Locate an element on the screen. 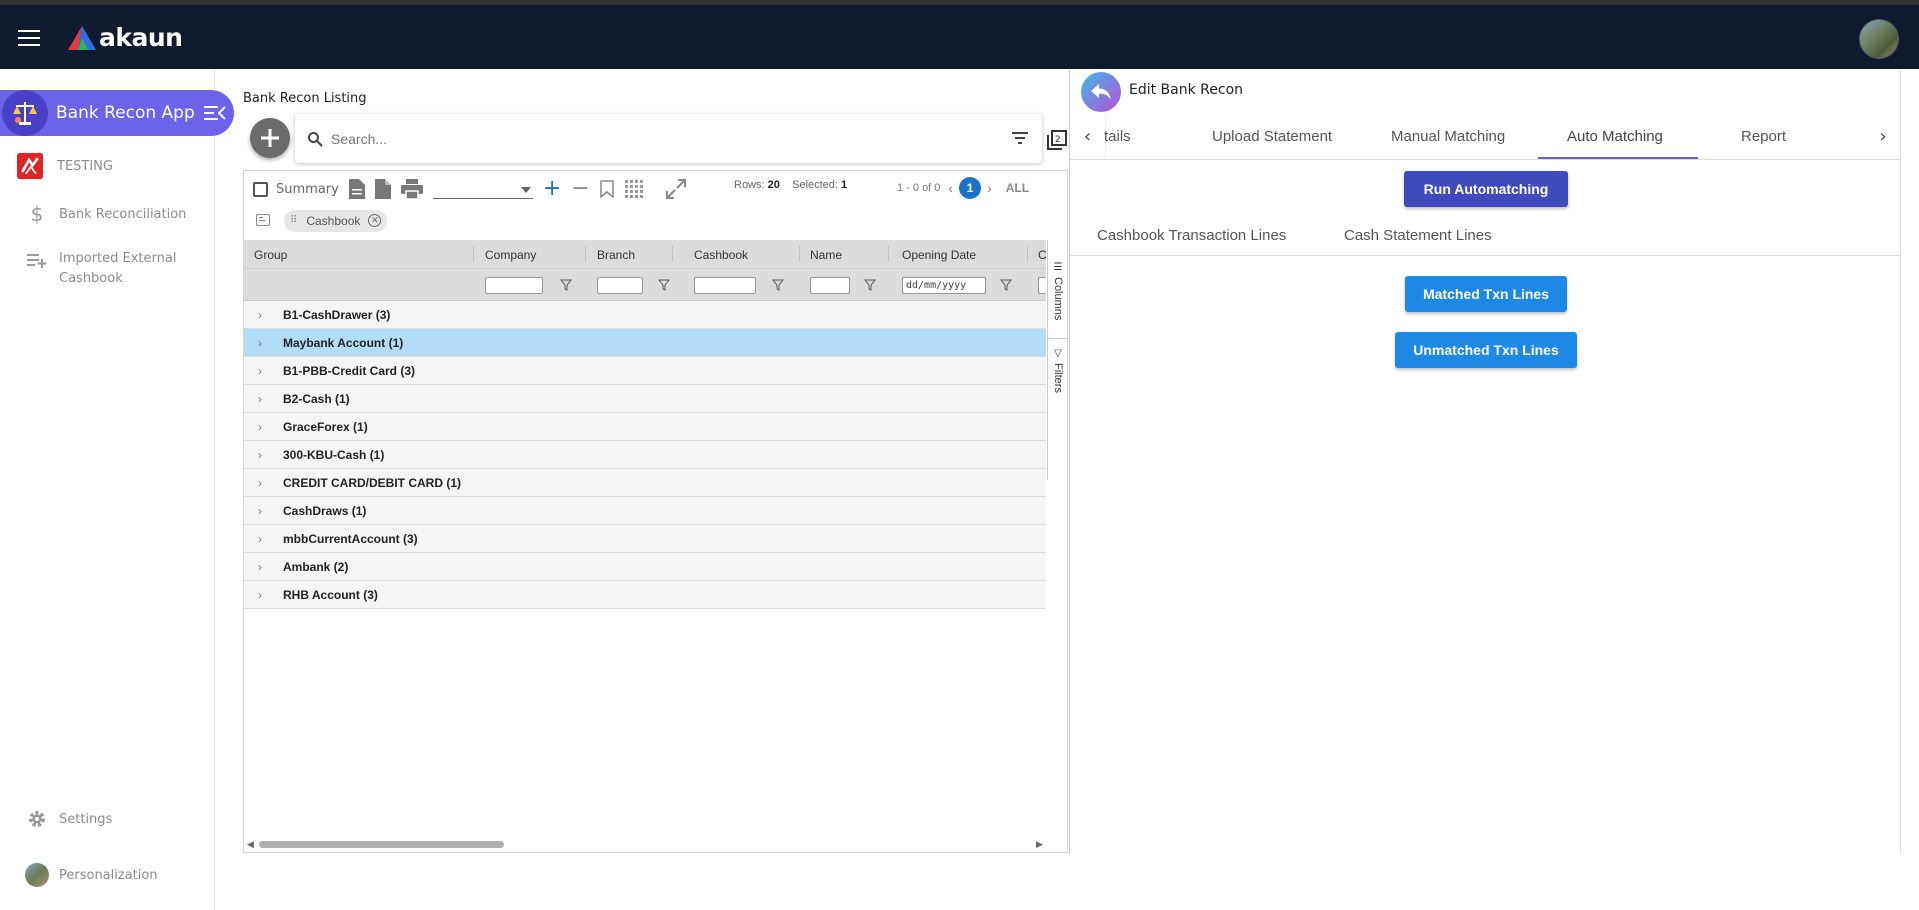 The image size is (1919, 910). group-row: › B2-Cash (1) is located at coordinates (645, 399).